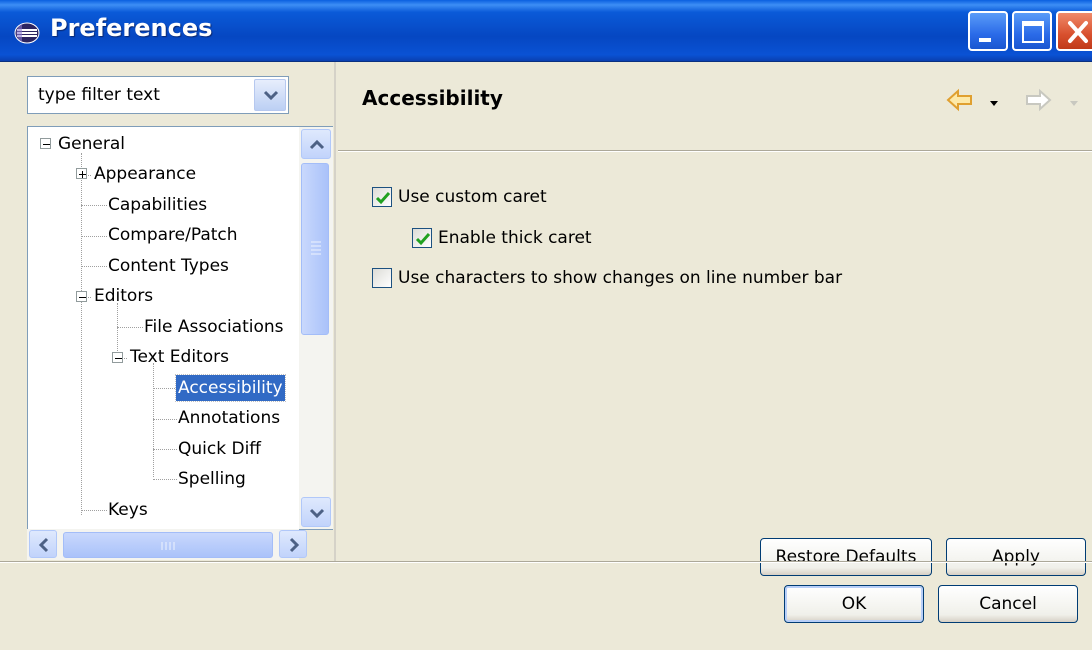  Describe the element at coordinates (168, 266) in the screenshot. I see `tree-item-content-types: Content Types` at that location.